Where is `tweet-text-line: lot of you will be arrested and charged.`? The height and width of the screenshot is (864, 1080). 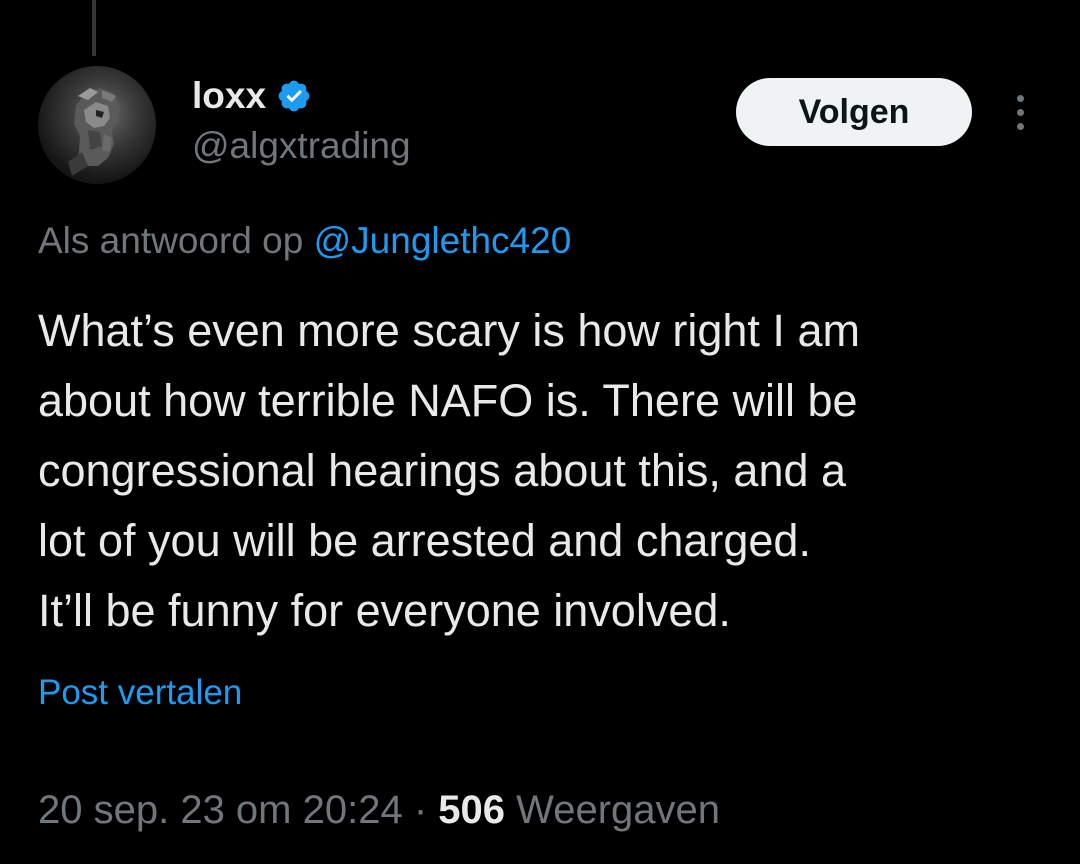 tweet-text-line: lot of you will be arrested and charged. is located at coordinates (424, 540).